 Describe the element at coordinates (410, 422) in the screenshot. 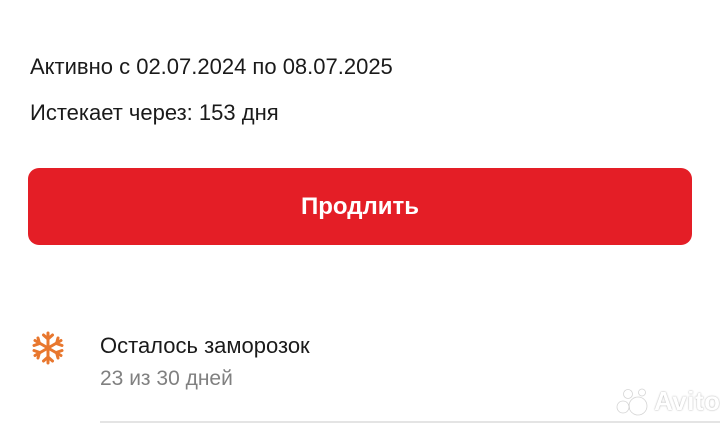

I see `divider` at that location.